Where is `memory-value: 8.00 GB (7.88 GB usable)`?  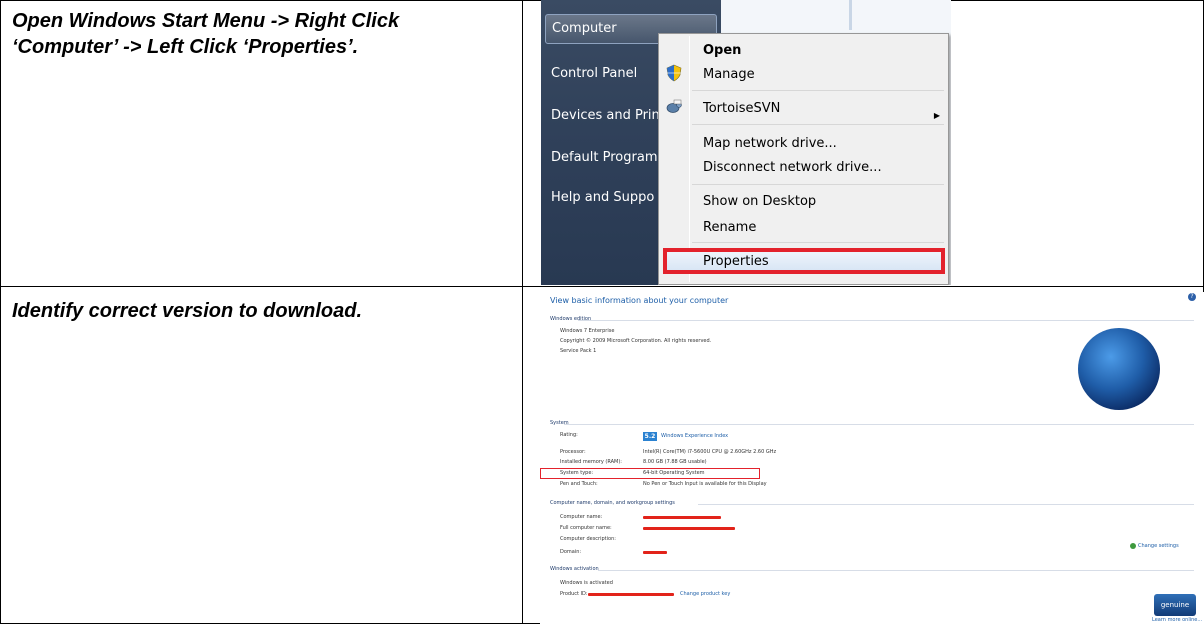 memory-value: 8.00 GB (7.88 GB usable) is located at coordinates (675, 462).